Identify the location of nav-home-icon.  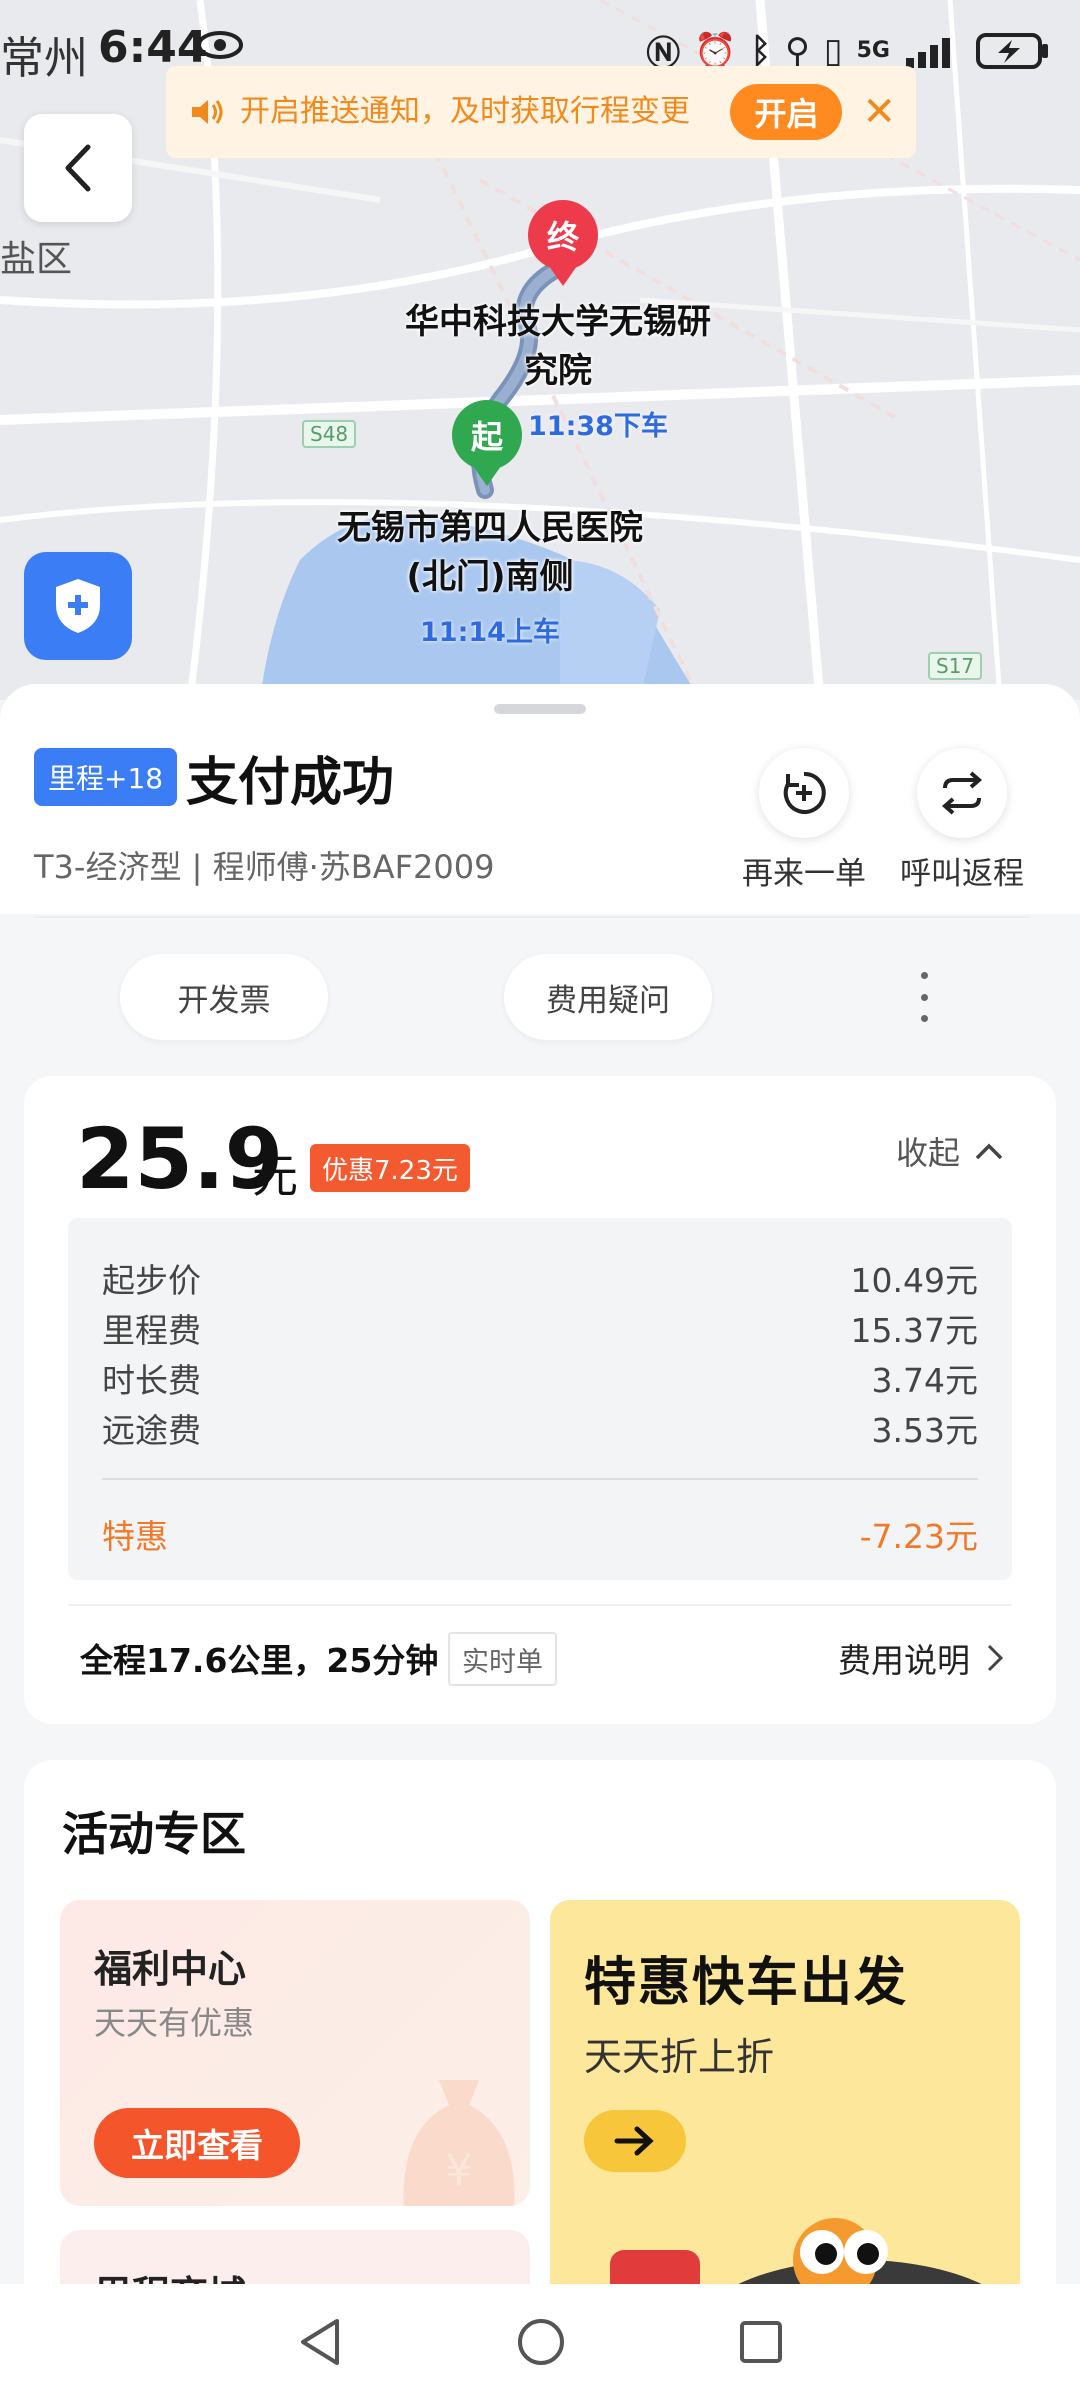
(541, 2342).